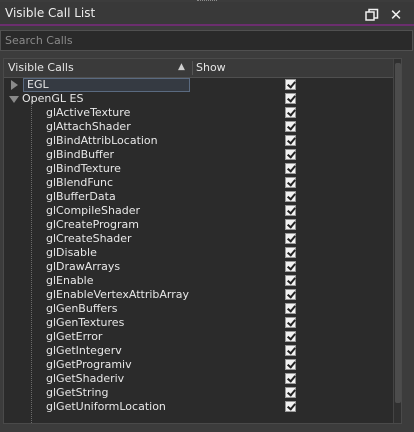 The width and height of the screenshot is (414, 432). What do you see at coordinates (372, 15) in the screenshot?
I see `float-window-icon` at bounding box center [372, 15].